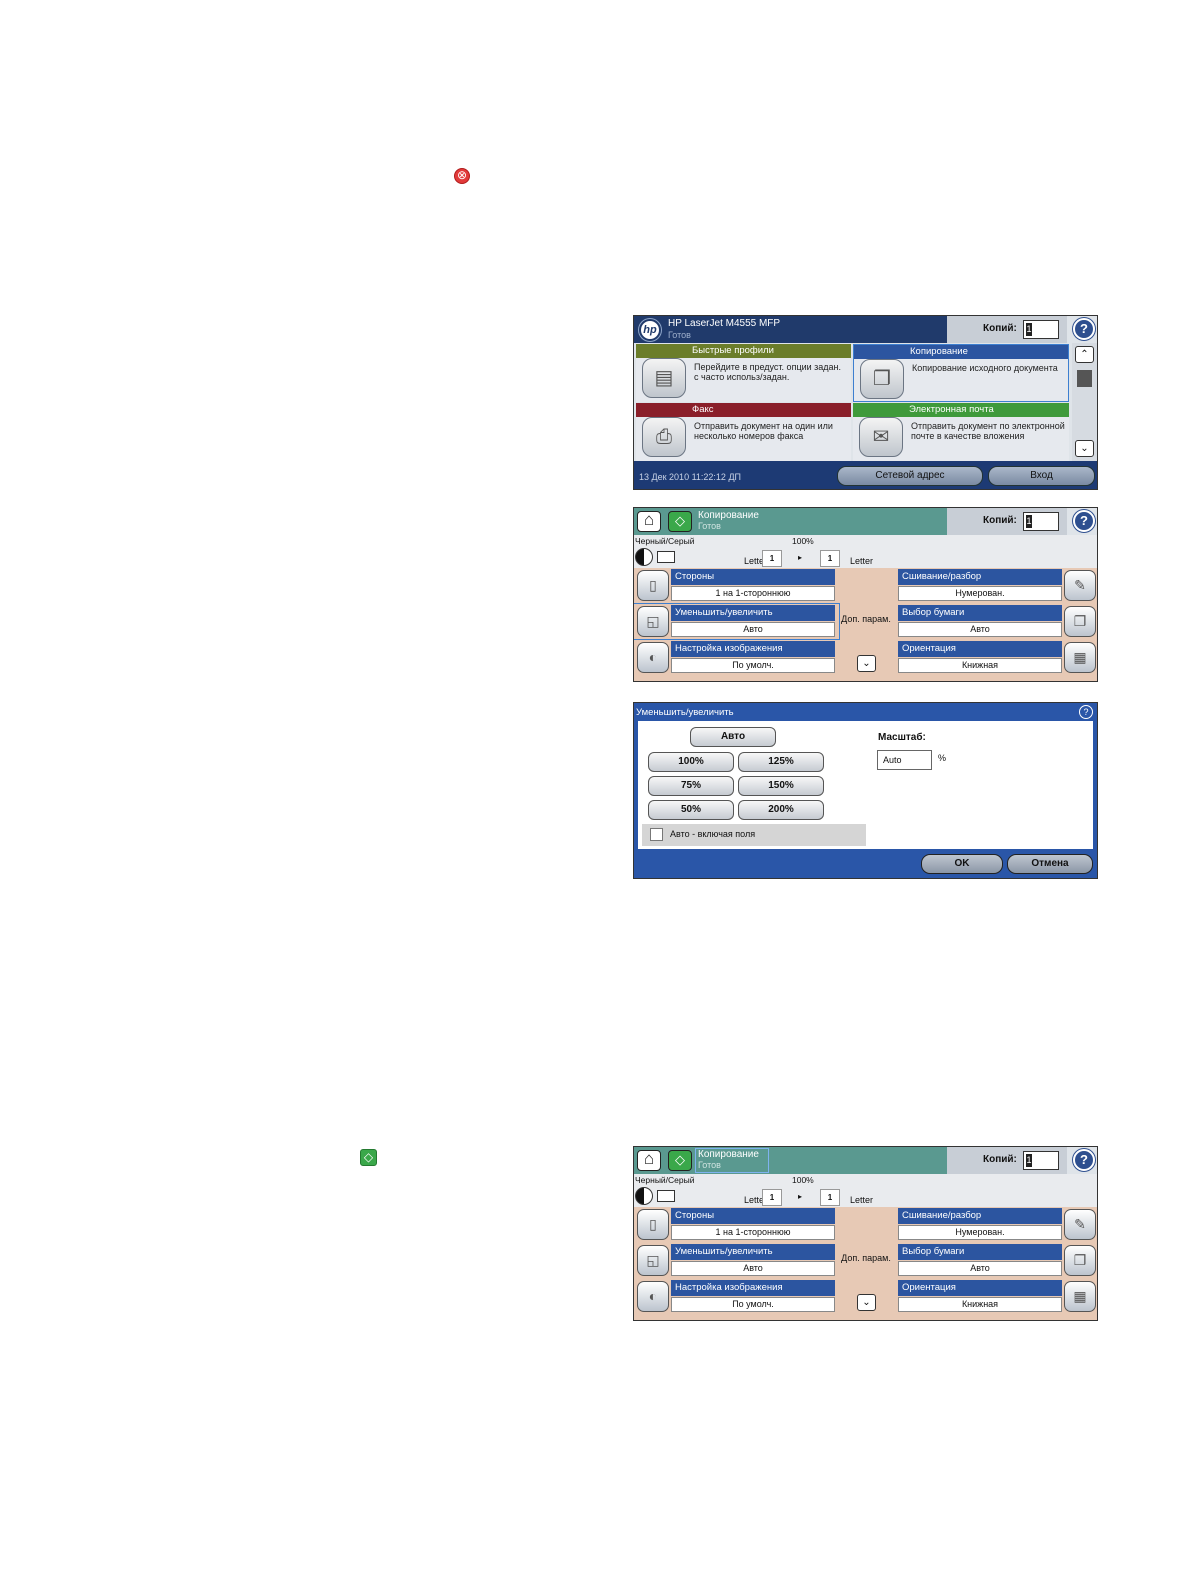  I want to click on home-header: hp HP LaserJet M4555 MFP Готов, so click(790, 329).